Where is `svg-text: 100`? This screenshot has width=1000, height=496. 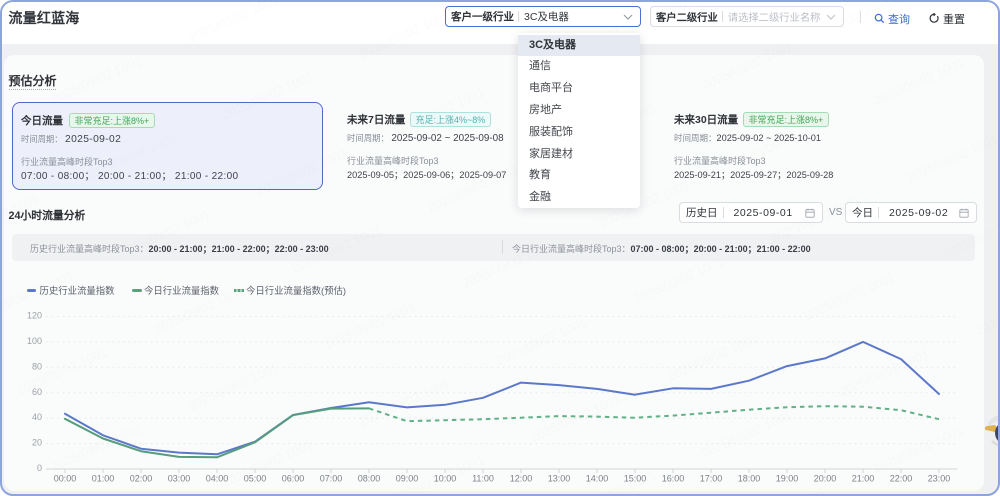
svg-text: 100 is located at coordinates (34, 341).